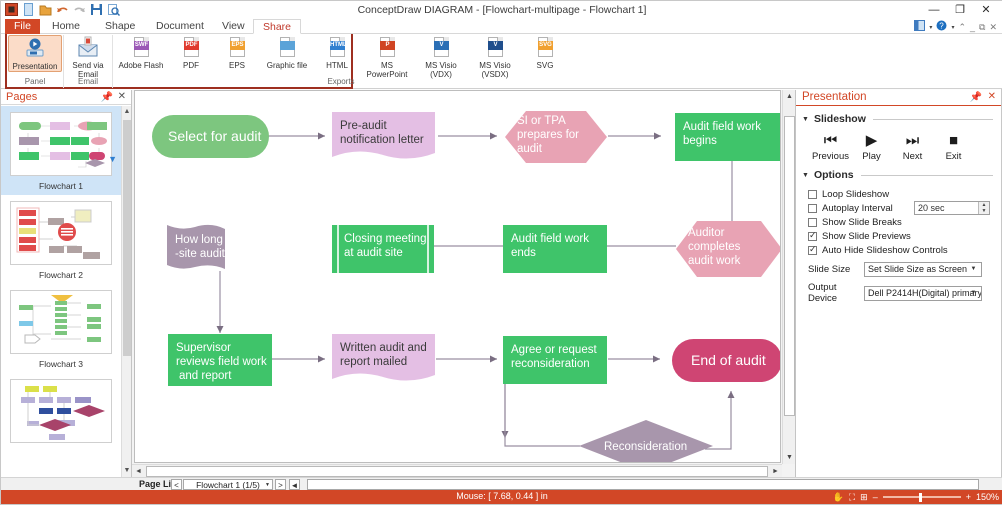 The image size is (1002, 505). What do you see at coordinates (287, 52) in the screenshot?
I see `graphic-file-button: Graphic file` at bounding box center [287, 52].